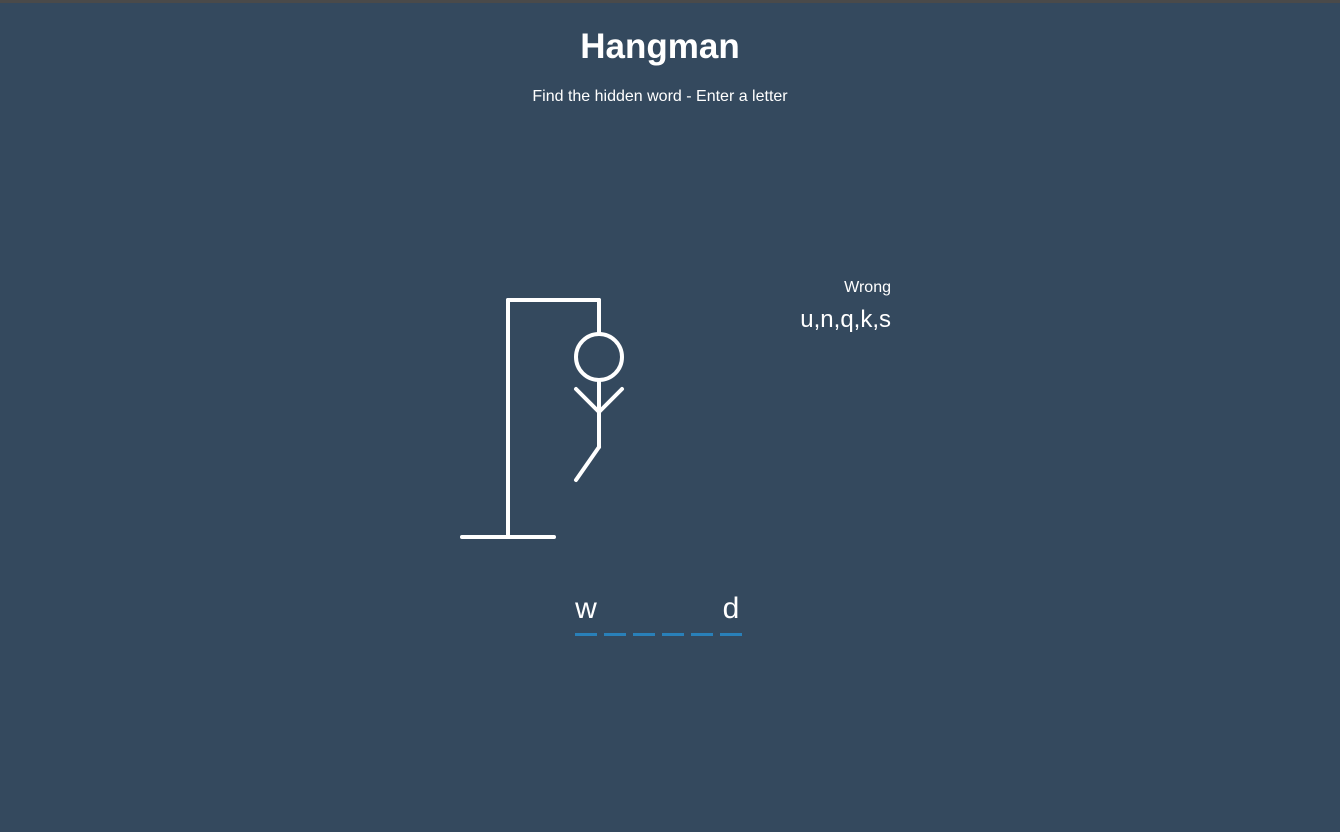  I want to click on wrong-letters-list: u,n,q,k,s, so click(845, 319).